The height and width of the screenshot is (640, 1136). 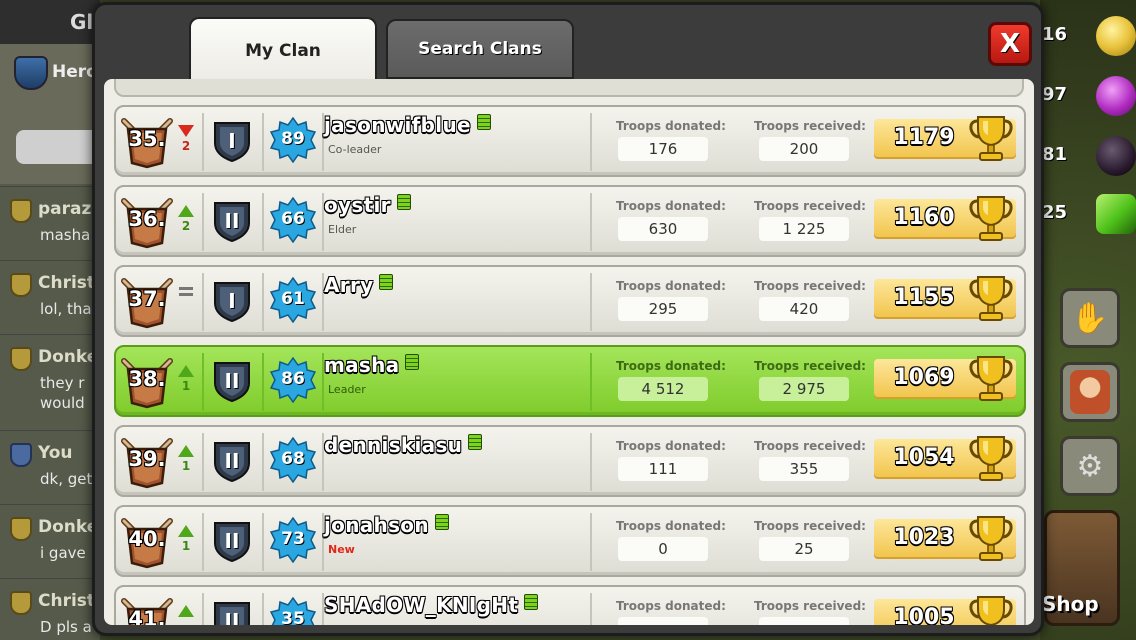 What do you see at coordinates (147, 139) in the screenshot?
I see `rank-number: 35.` at bounding box center [147, 139].